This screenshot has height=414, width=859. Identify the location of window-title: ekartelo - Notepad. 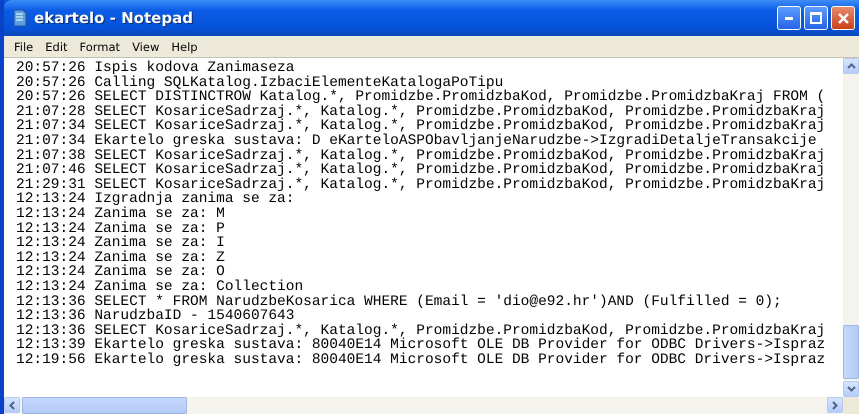
(114, 18).